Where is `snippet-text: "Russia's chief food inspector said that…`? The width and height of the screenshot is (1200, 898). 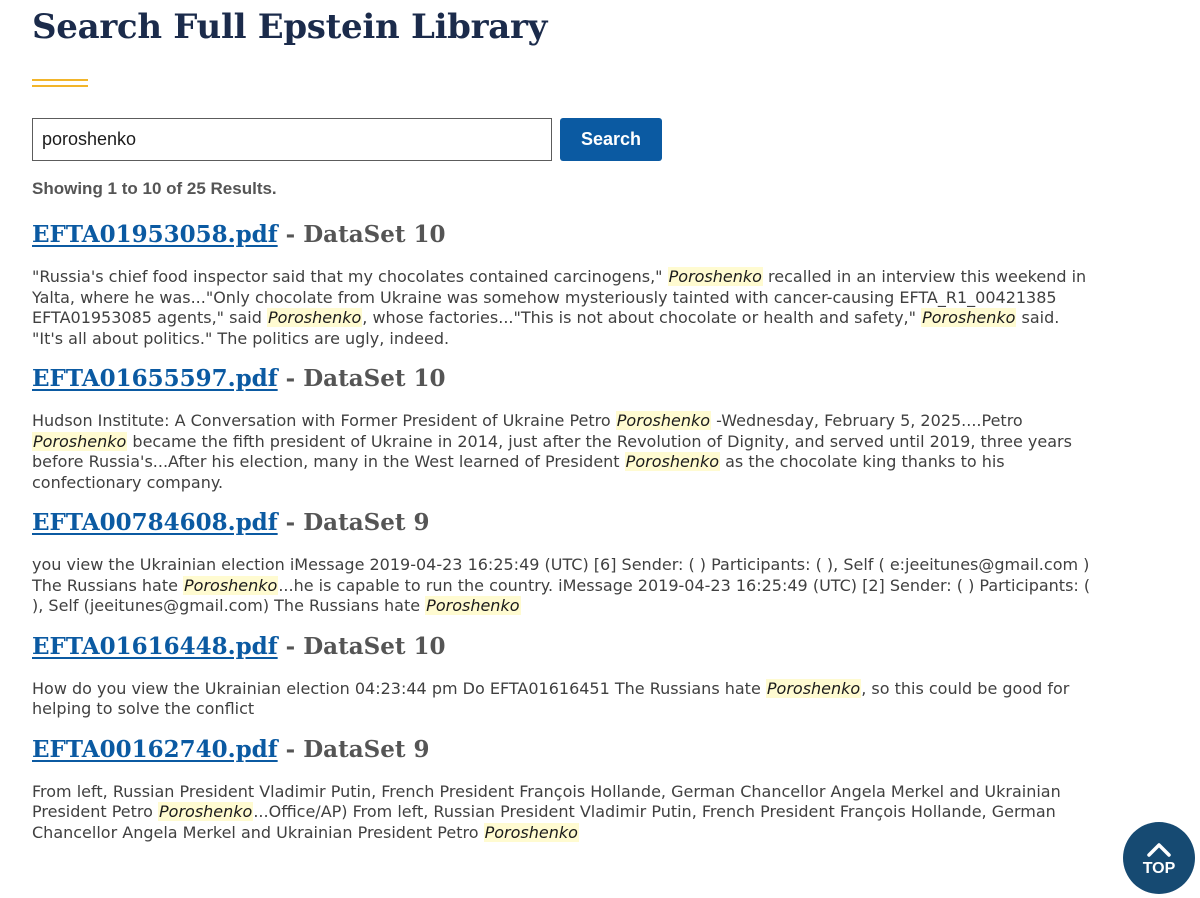
snippet-text: "Russia's chief food inspector said that… is located at coordinates (350, 276).